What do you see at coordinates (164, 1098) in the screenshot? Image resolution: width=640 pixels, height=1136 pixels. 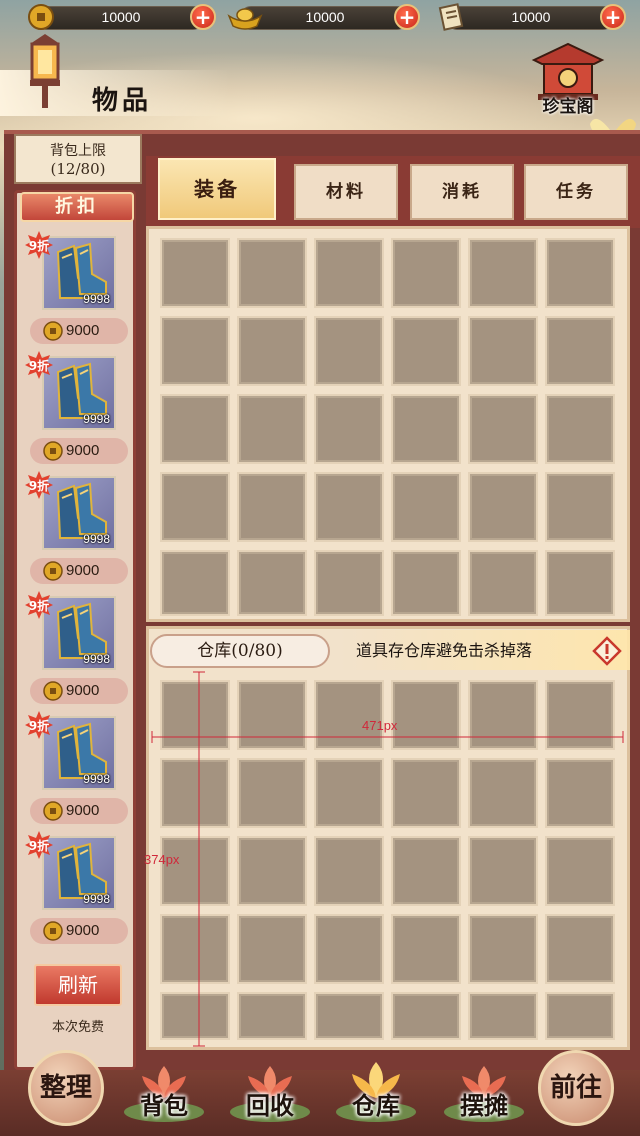 I see `bag-nav-button: 背包` at bounding box center [164, 1098].